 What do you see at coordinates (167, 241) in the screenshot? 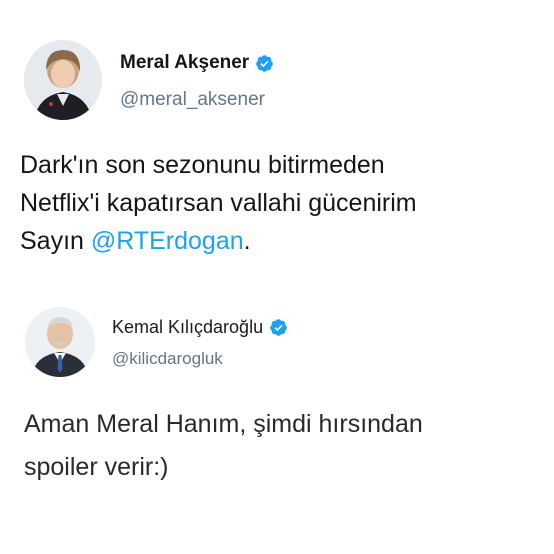
I see `mention-link: @RTErdogan` at bounding box center [167, 241].